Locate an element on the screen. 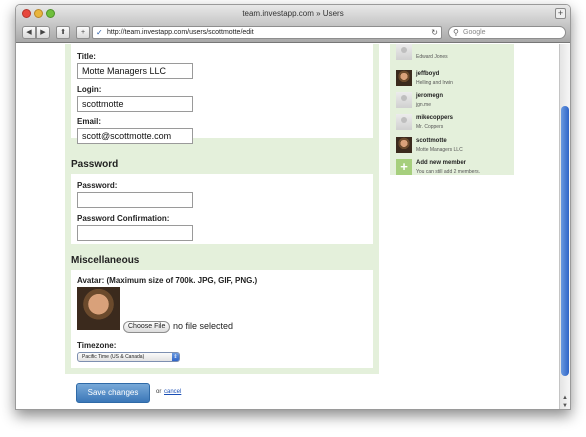 The height and width of the screenshot is (437, 586). profile-fields-box is located at coordinates (222, 91).